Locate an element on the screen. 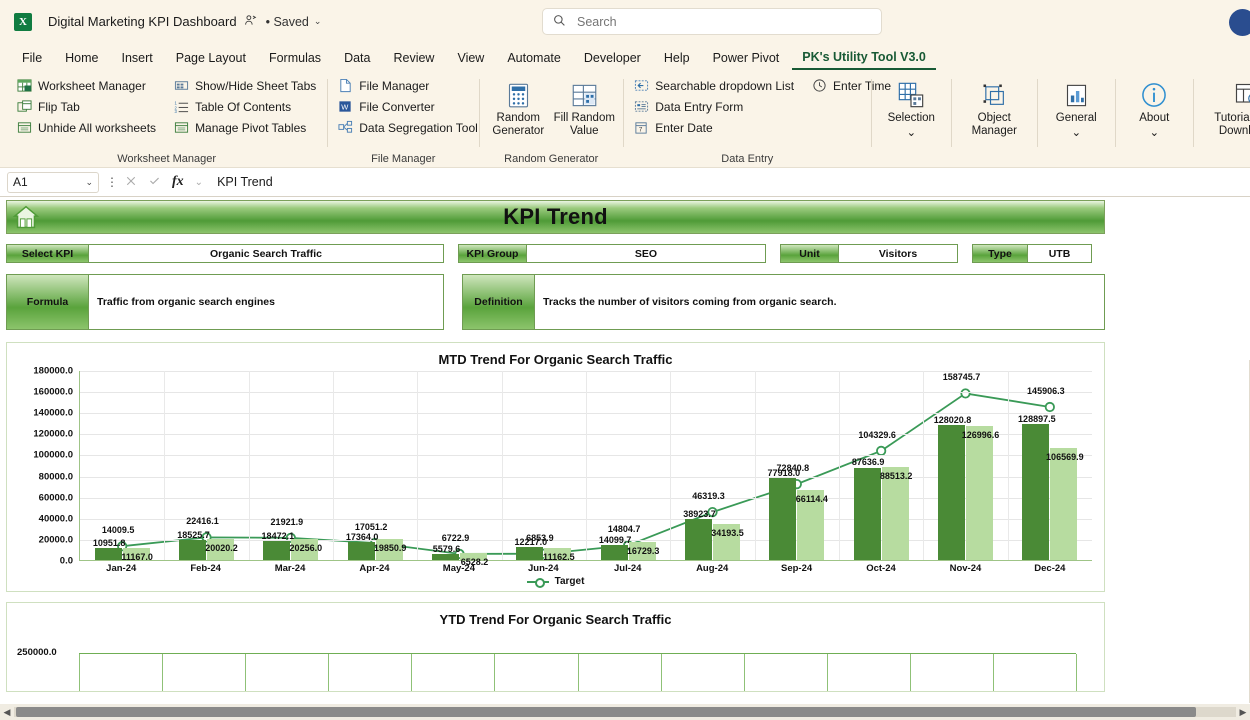  tab-power-pivot: Power Pivot is located at coordinates (746, 58).